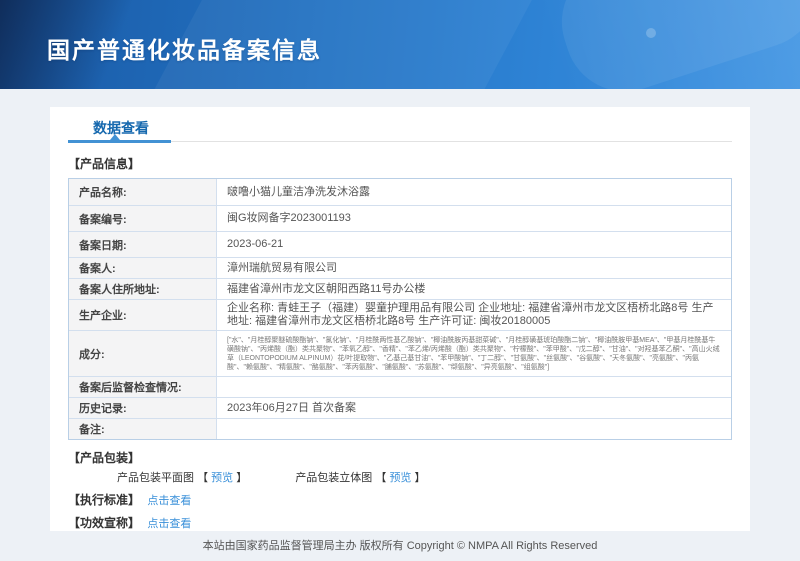  Describe the element at coordinates (143, 408) in the screenshot. I see `row-label: 历史记录:` at that location.